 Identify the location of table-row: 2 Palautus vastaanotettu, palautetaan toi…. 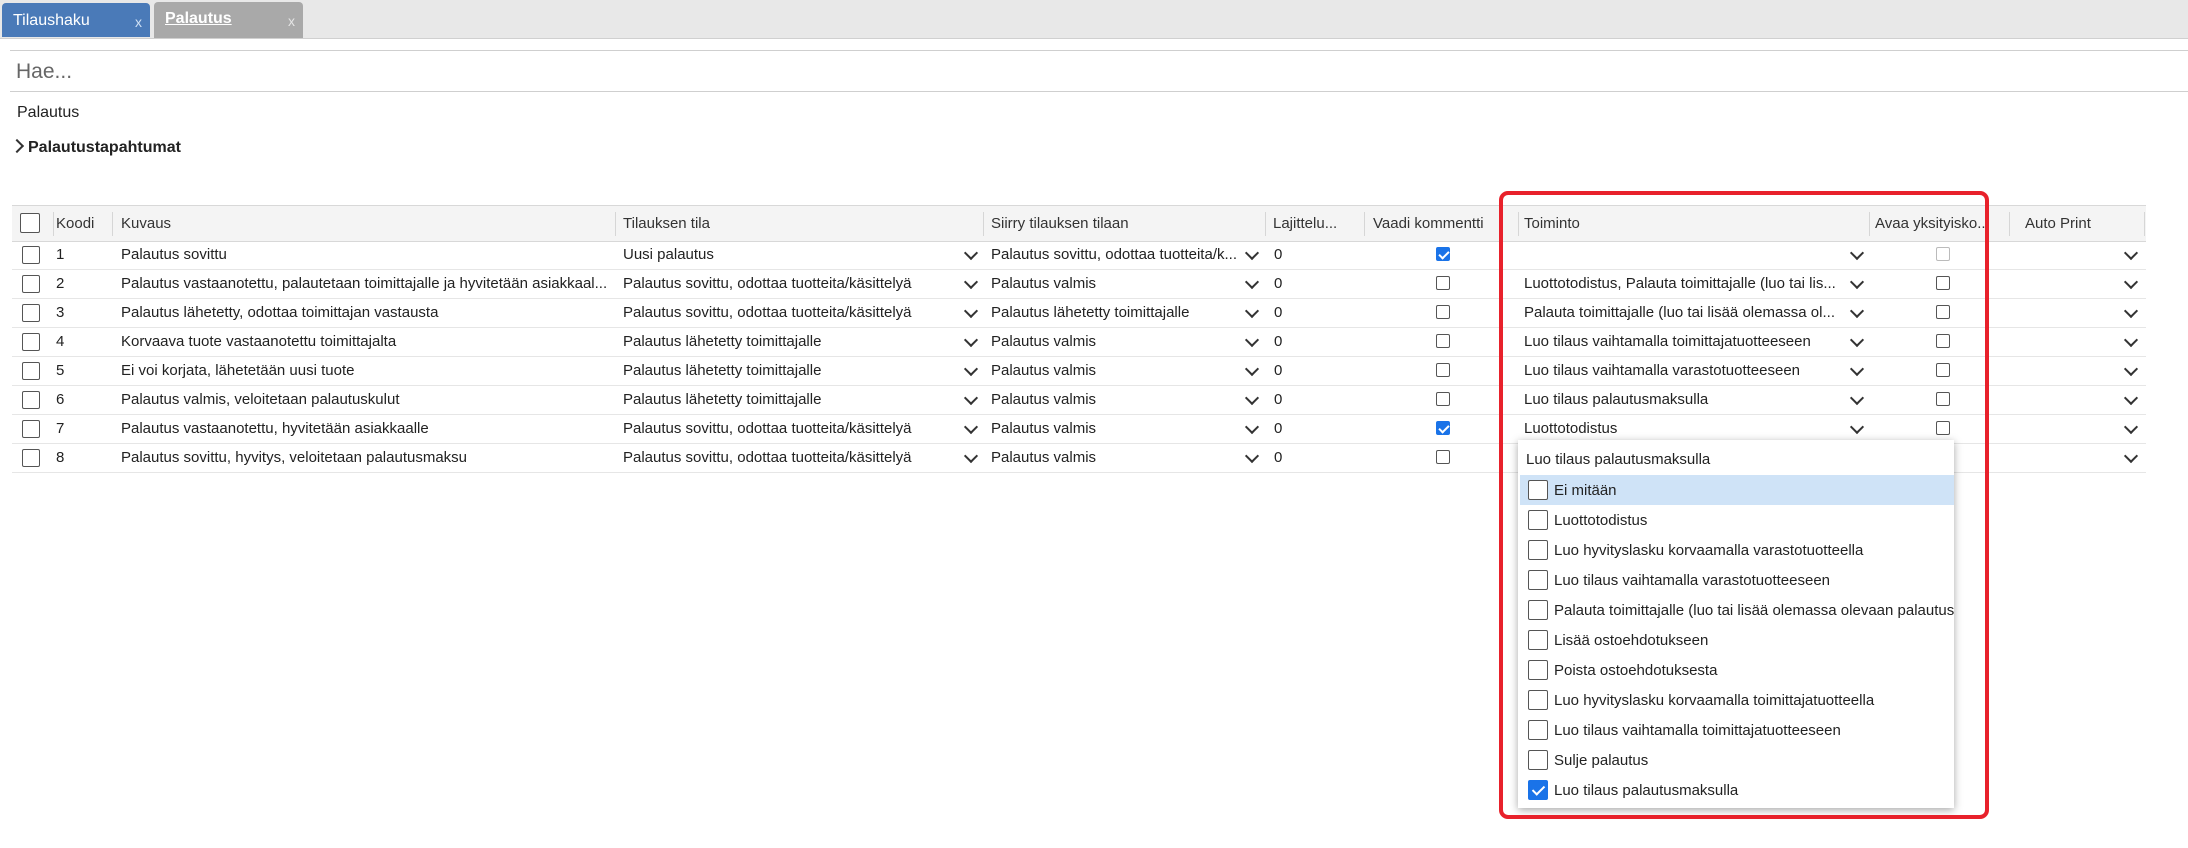
(1079, 284).